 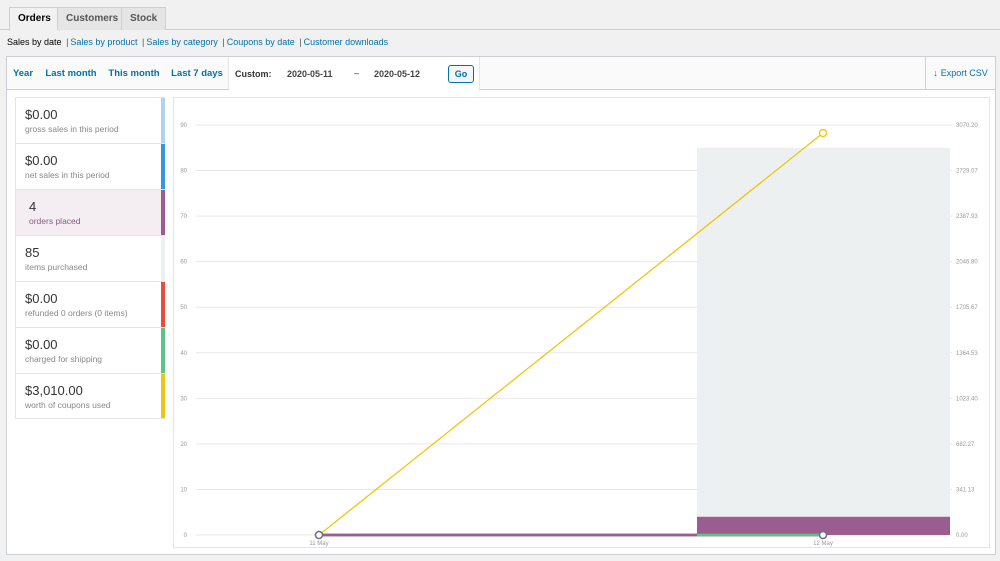 What do you see at coordinates (183, 445) in the screenshot?
I see `y-left-tick-label: 20` at bounding box center [183, 445].